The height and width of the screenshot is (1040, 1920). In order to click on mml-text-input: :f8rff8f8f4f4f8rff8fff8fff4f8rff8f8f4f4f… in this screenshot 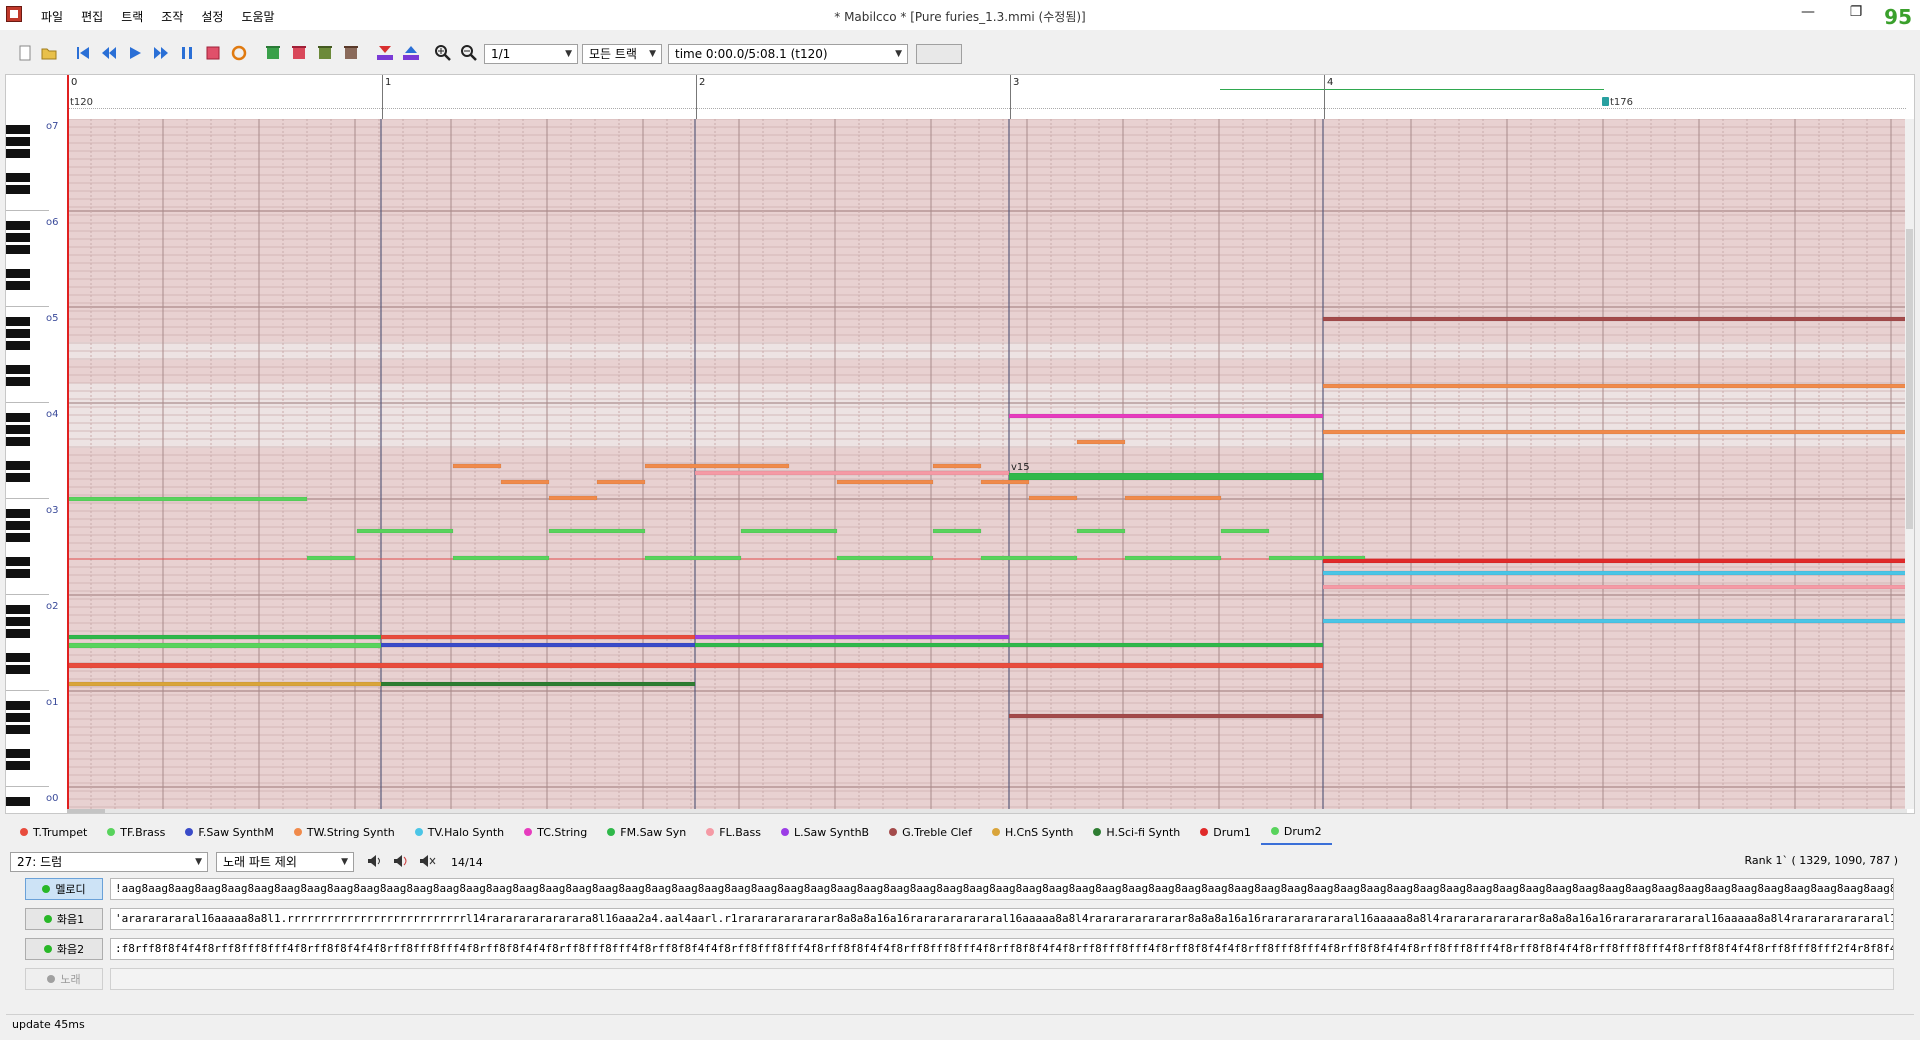, I will do `click(1002, 949)`.